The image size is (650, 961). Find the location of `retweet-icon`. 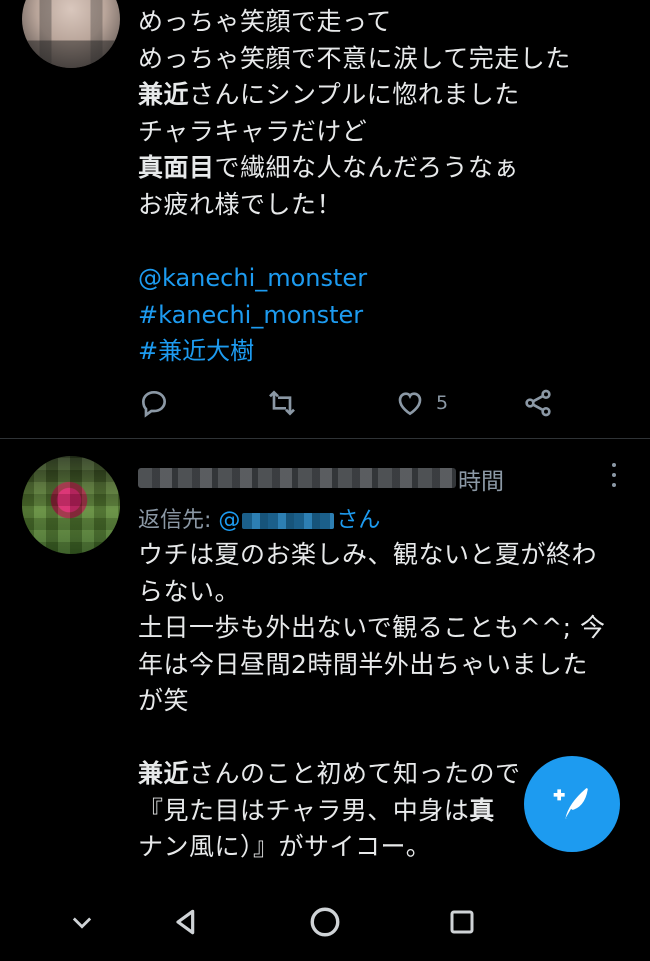

retweet-icon is located at coordinates (282, 403).